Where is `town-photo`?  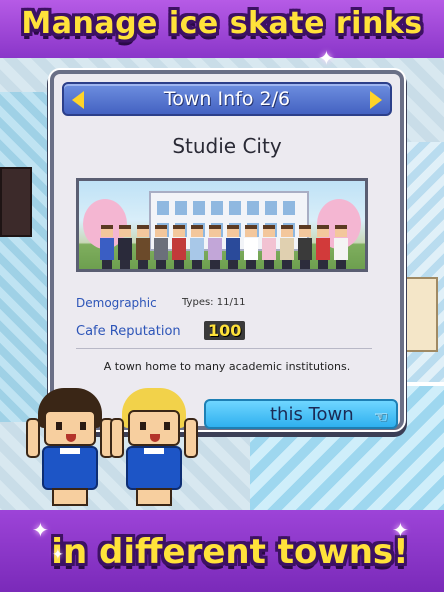 town-photo is located at coordinates (222, 225).